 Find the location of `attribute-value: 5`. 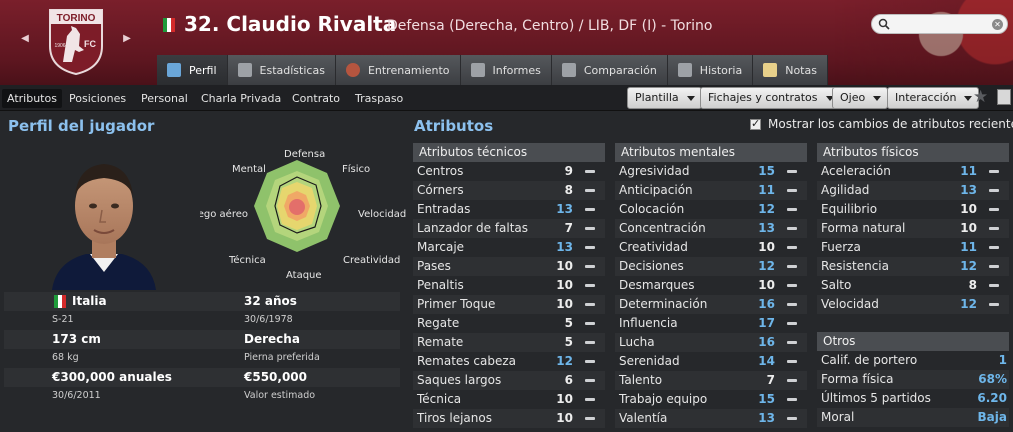

attribute-value: 5 is located at coordinates (568, 323).